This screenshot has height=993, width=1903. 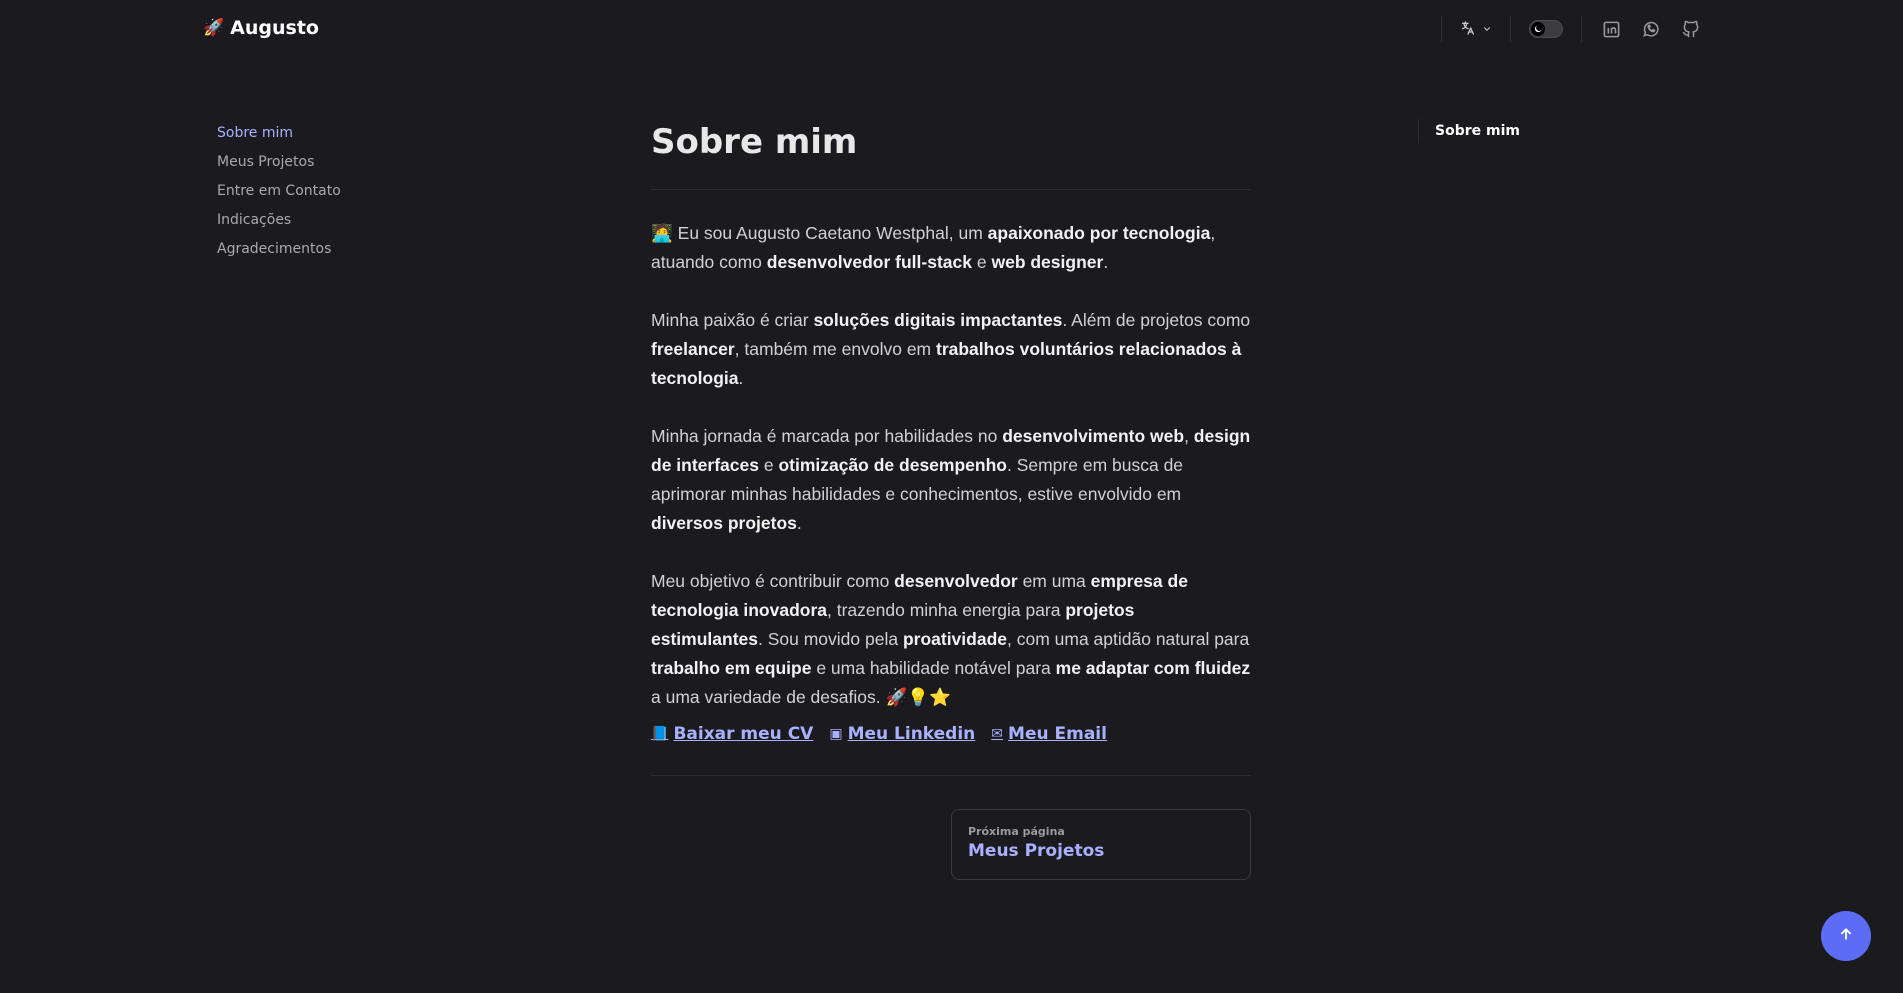 I want to click on emphasis: otimização de desempenho, so click(x=892, y=465).